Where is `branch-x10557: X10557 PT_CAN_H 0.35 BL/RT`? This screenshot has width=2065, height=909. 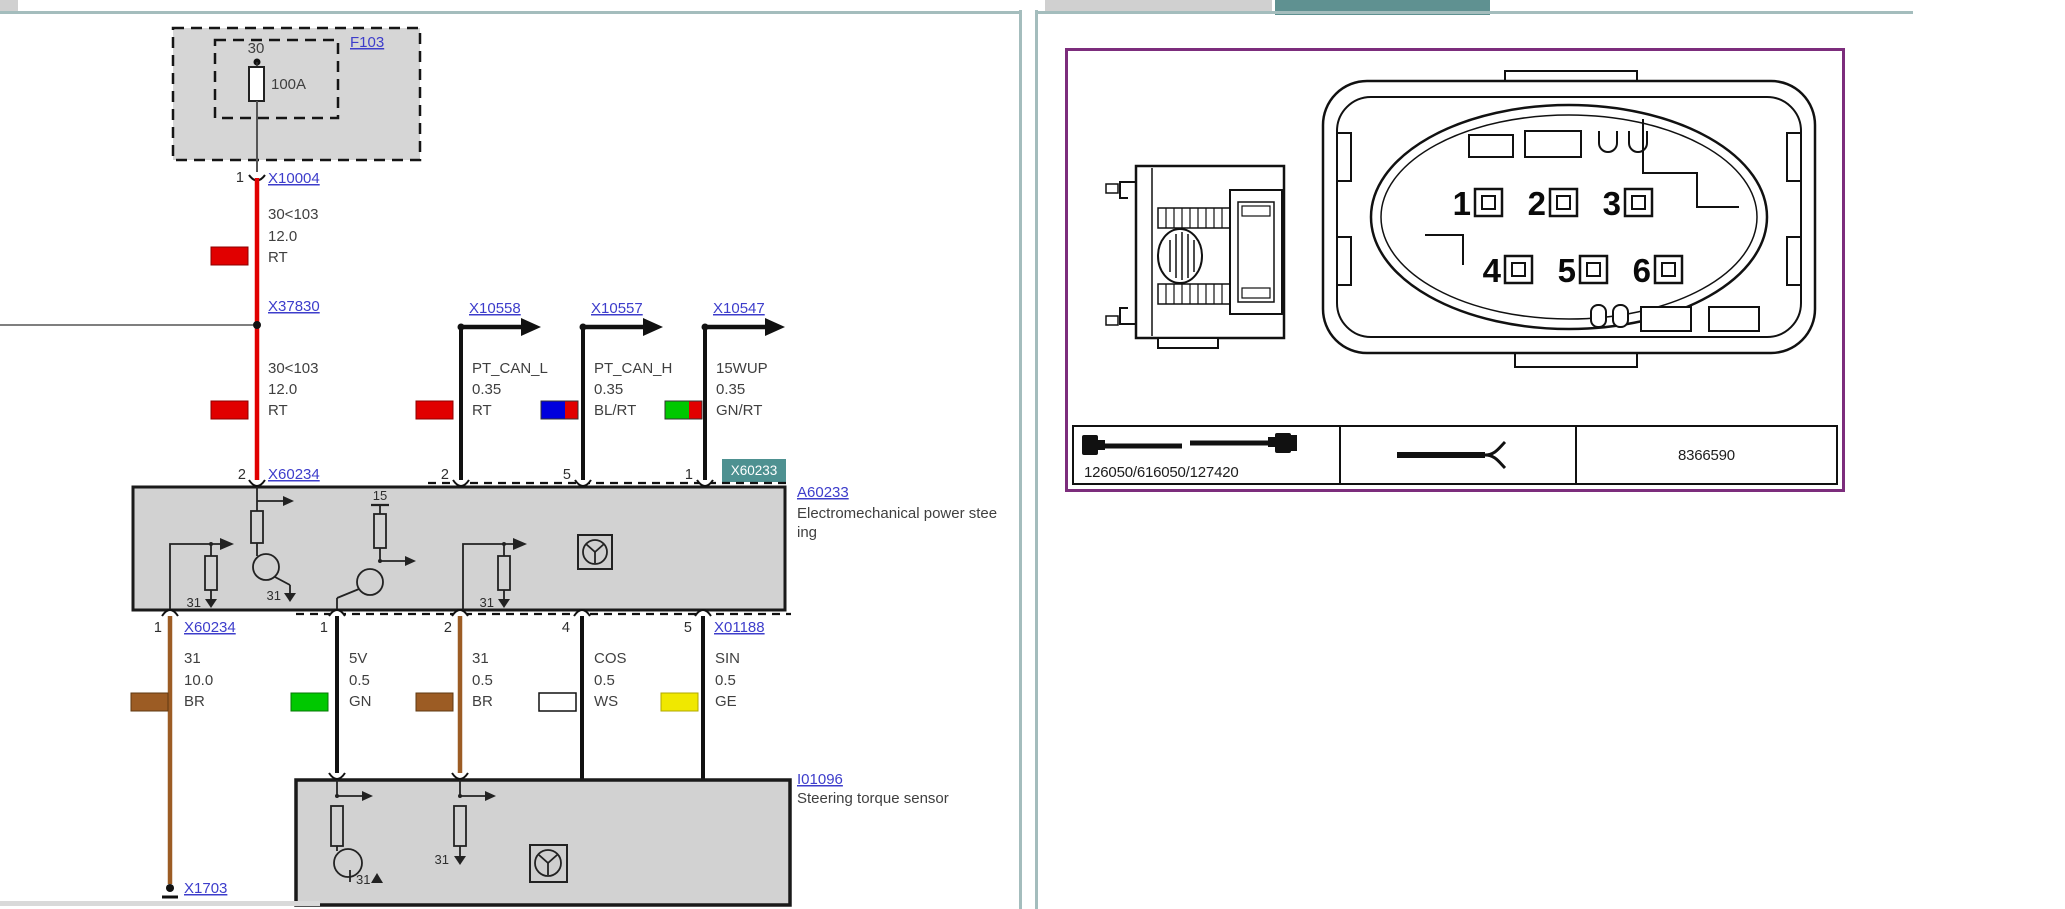
branch-x10557: X10557 PT_CAN_H 0.35 BL/RT is located at coordinates (606, 393).